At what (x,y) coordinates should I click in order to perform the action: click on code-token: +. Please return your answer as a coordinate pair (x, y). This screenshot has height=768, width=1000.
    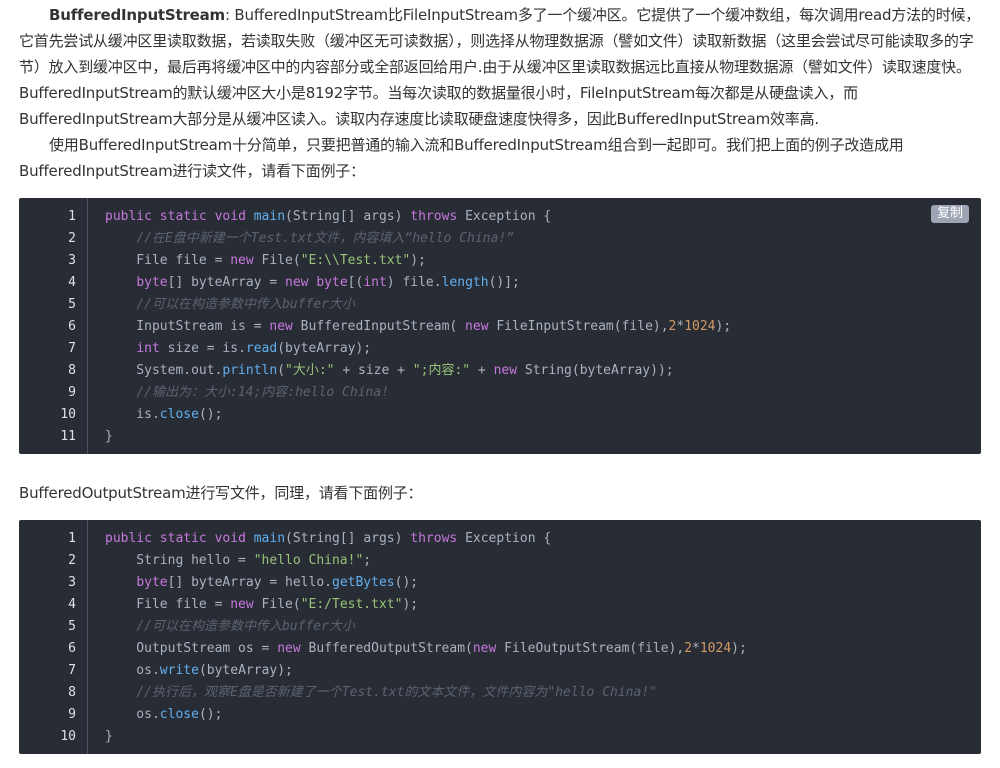
    Looking at the image, I should click on (482, 370).